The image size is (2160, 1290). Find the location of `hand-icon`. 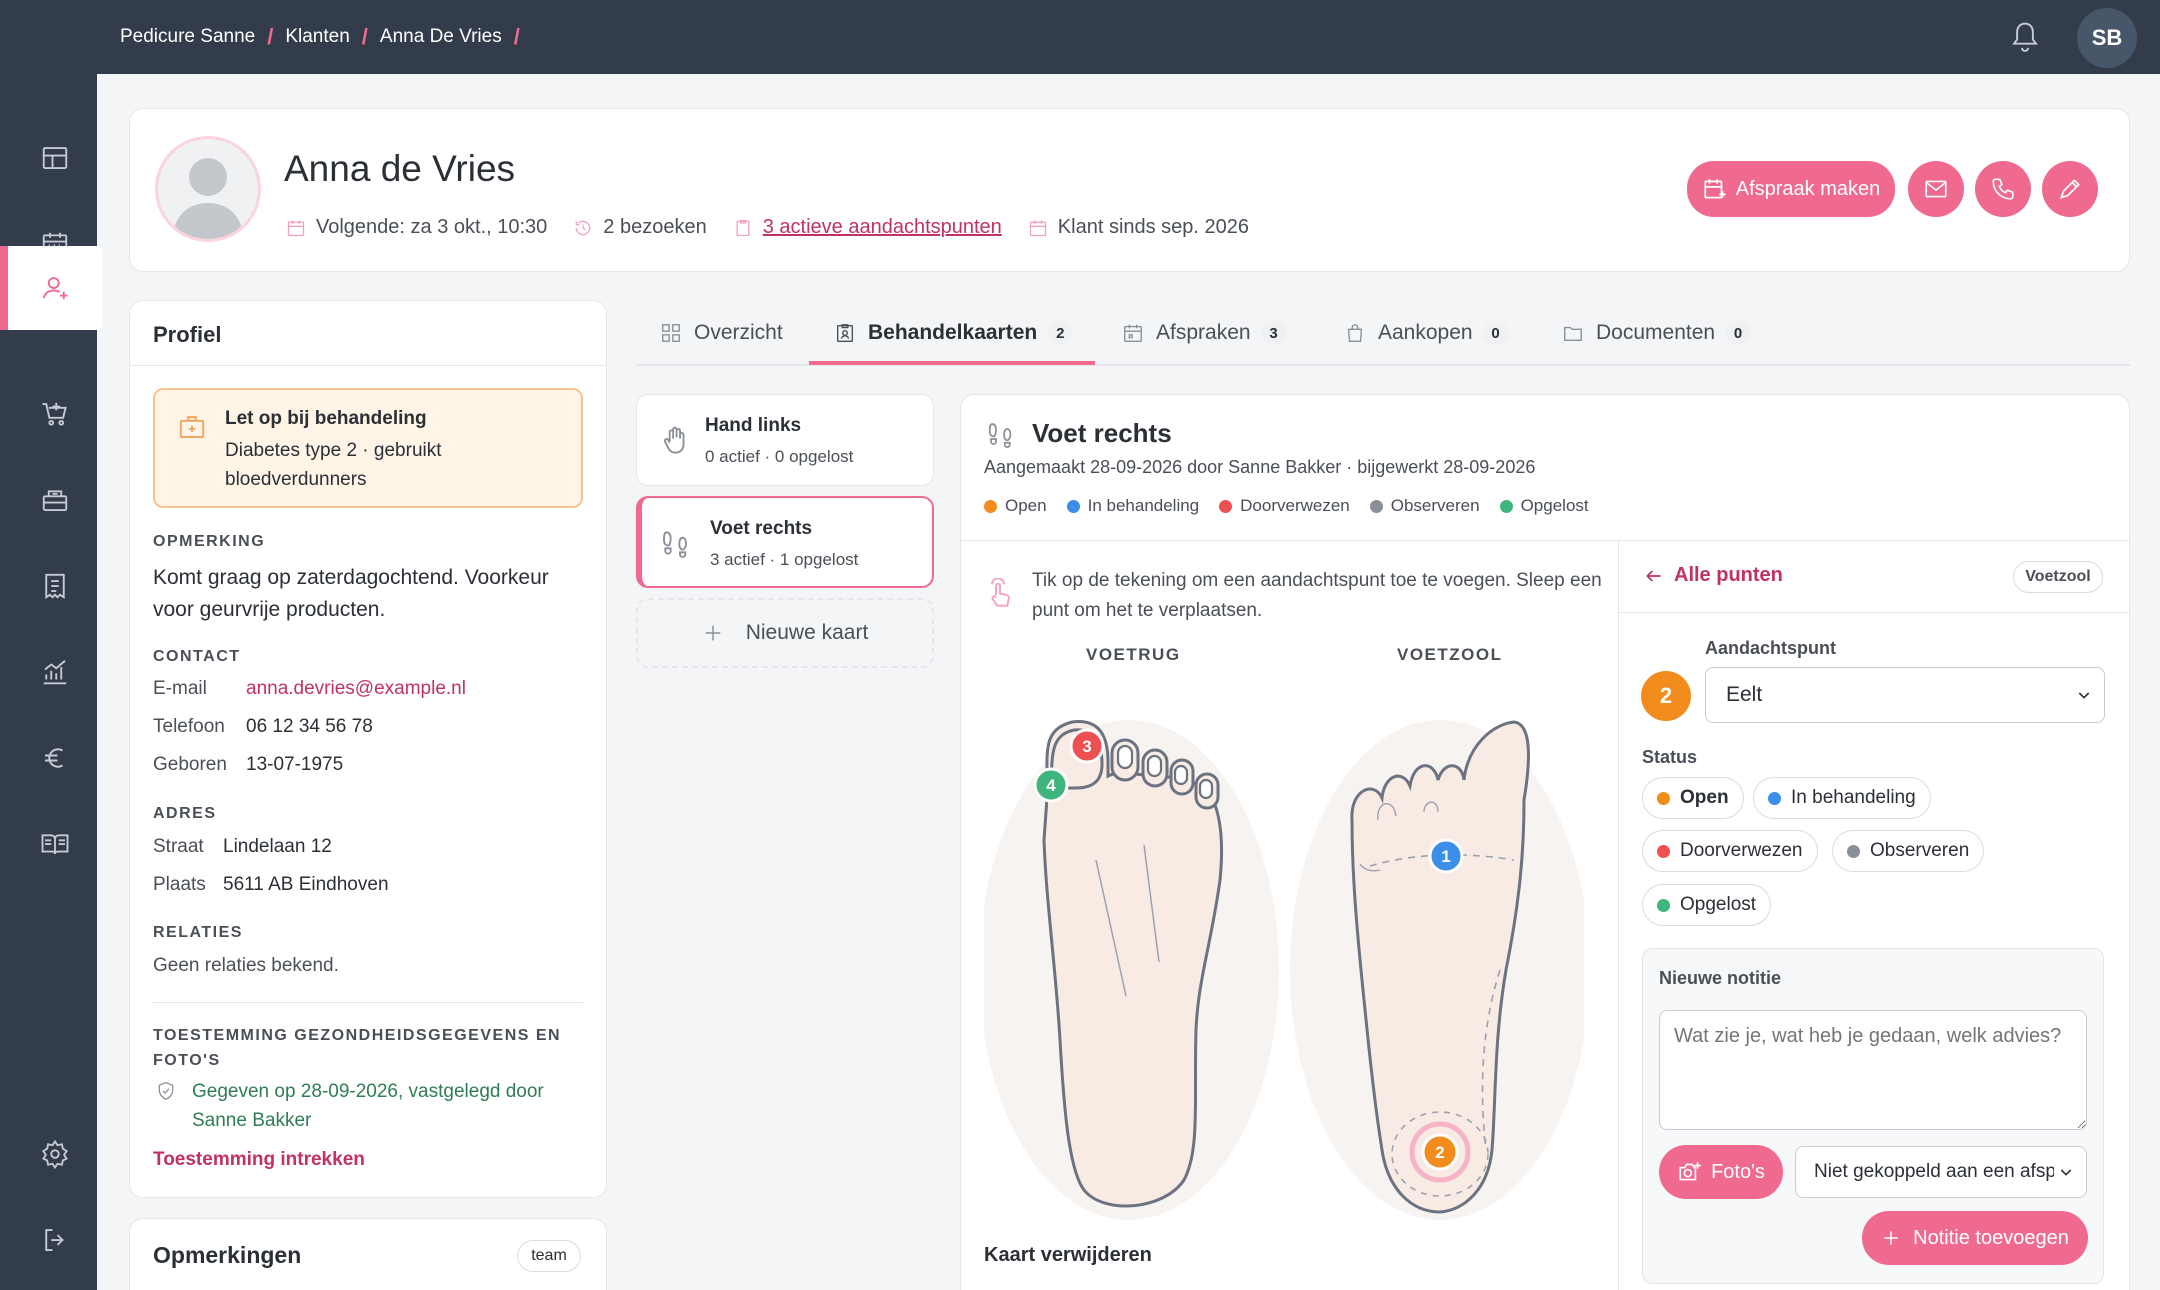

hand-icon is located at coordinates (674, 440).